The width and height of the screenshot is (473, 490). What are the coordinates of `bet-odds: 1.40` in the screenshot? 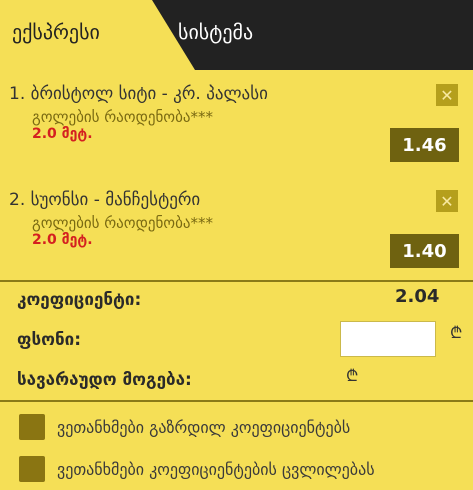 It's located at (424, 251).